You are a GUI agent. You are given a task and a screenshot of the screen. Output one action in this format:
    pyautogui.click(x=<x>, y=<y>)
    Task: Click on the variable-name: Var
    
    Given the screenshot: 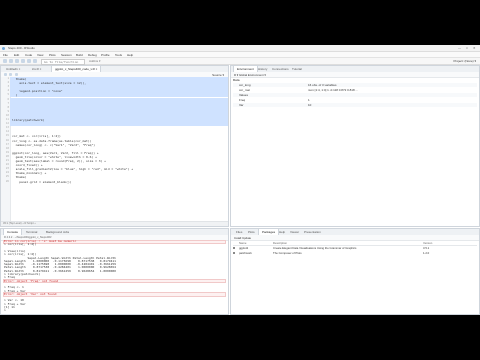 What is the action you would take?
    pyautogui.click(x=241, y=105)
    